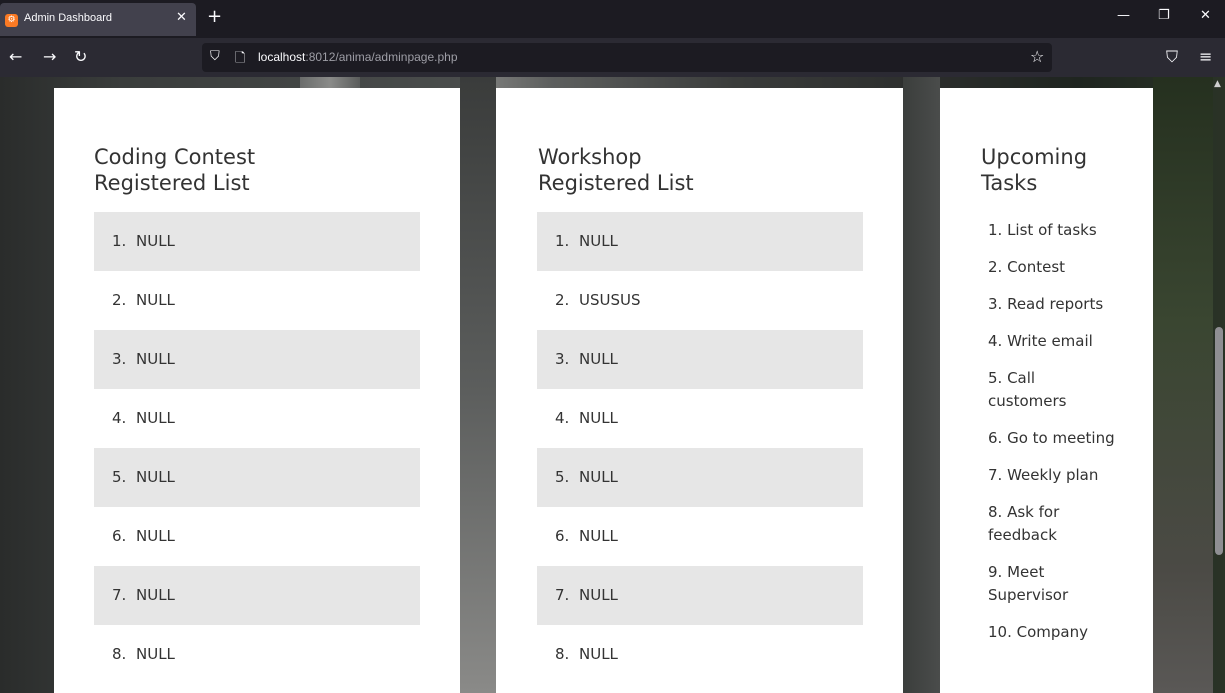  Describe the element at coordinates (214, 17) in the screenshot. I see `new-tab-icon: +` at that location.